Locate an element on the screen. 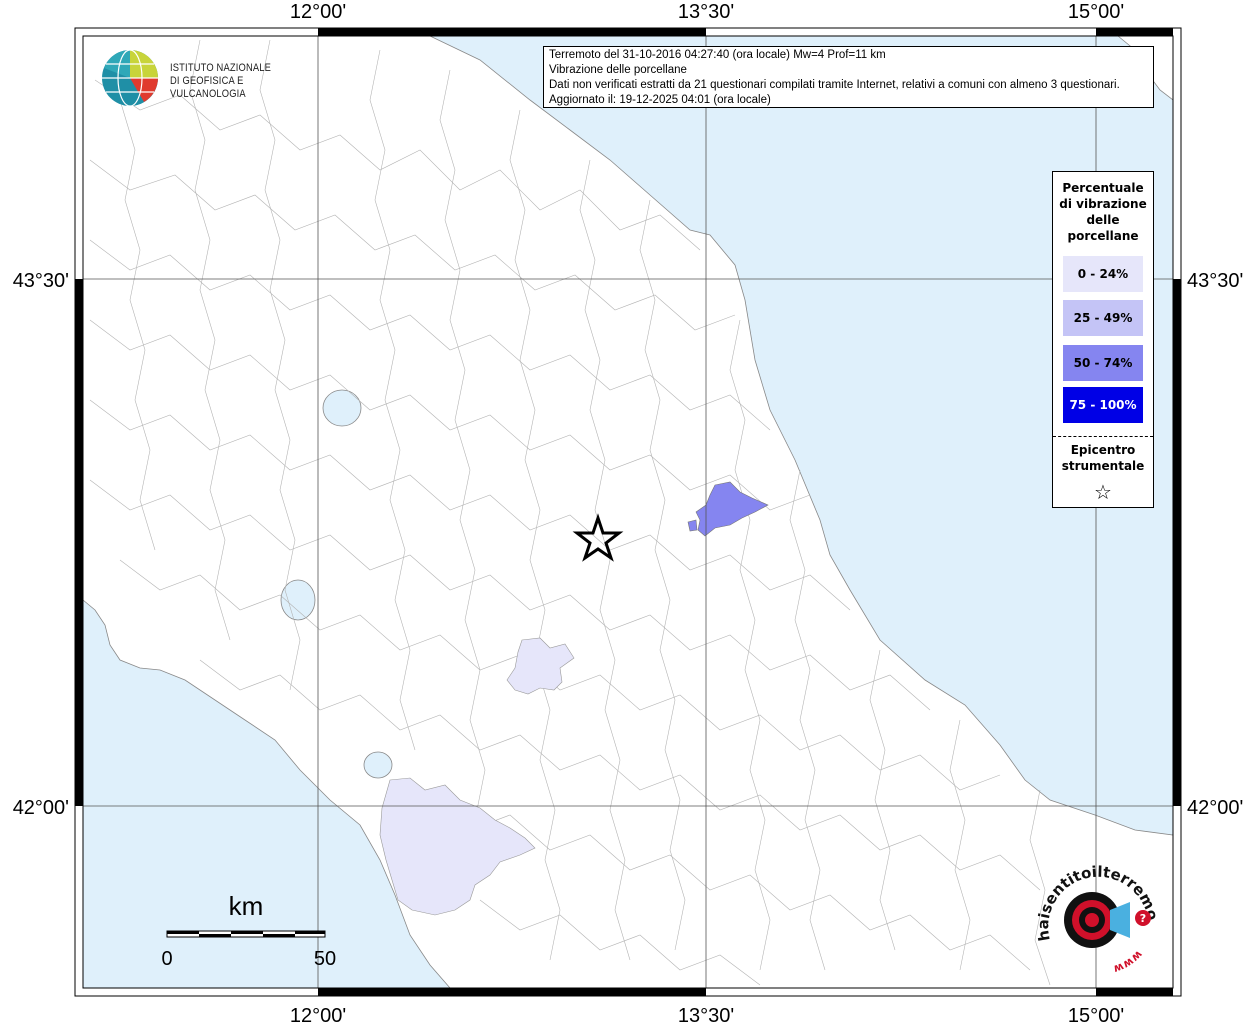  legend-item-25-49: 25 - 49% is located at coordinates (1103, 318).